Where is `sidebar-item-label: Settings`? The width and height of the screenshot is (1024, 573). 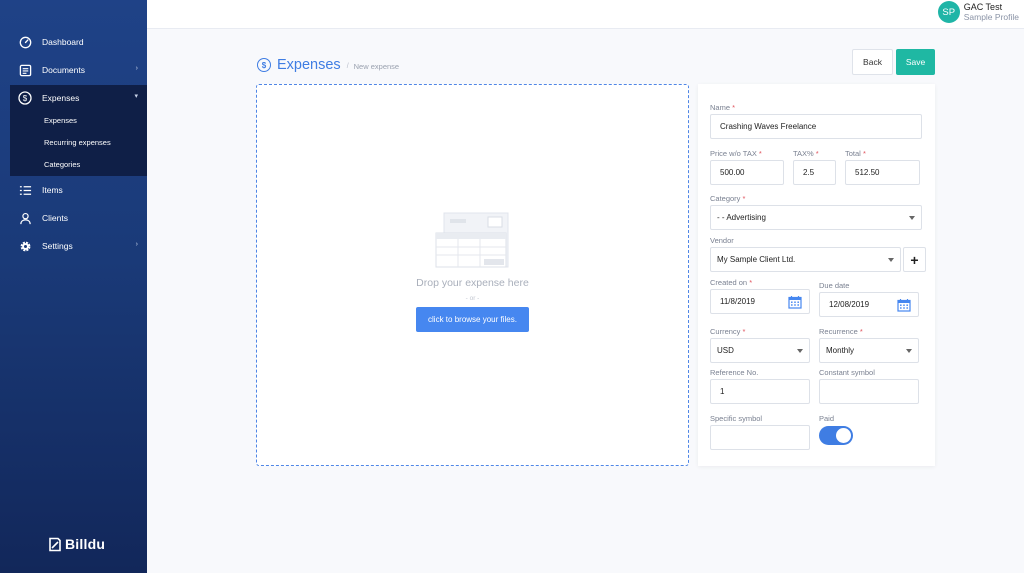
sidebar-item-label: Settings is located at coordinates (57, 246).